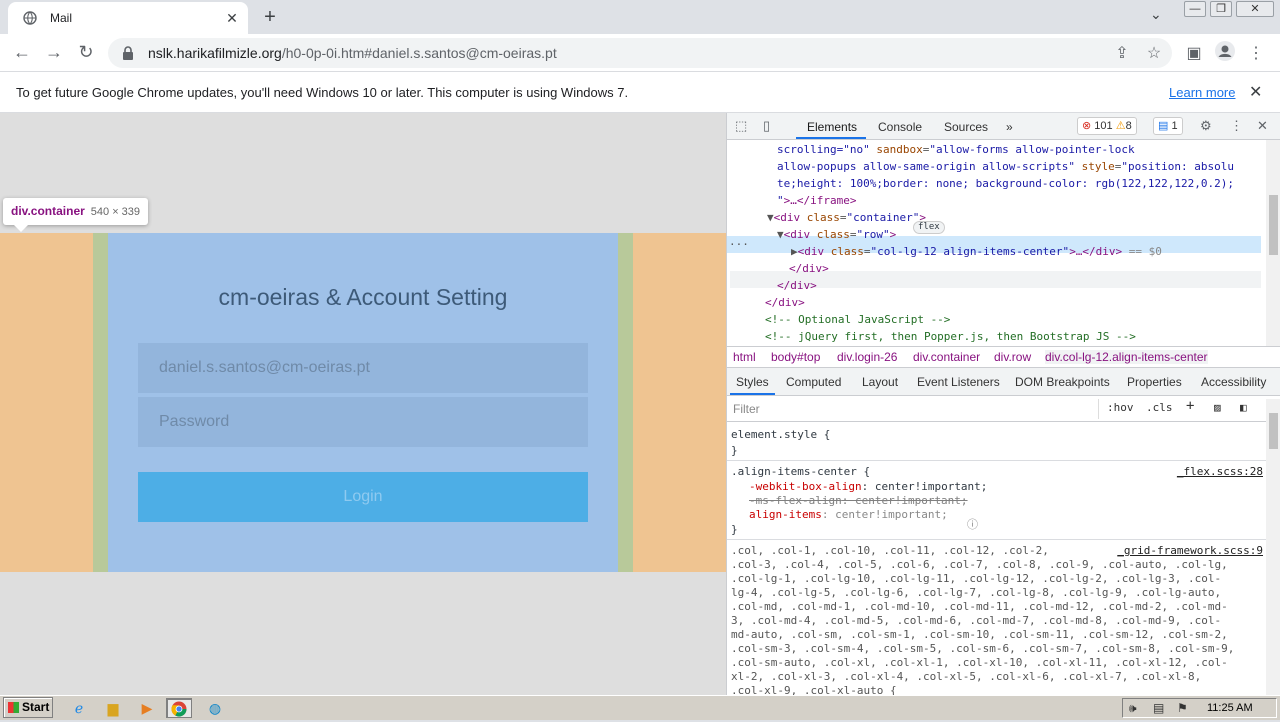 This screenshot has width=1280, height=722. Describe the element at coordinates (1217, 407) in the screenshot. I see `paint-icon: ▨` at that location.